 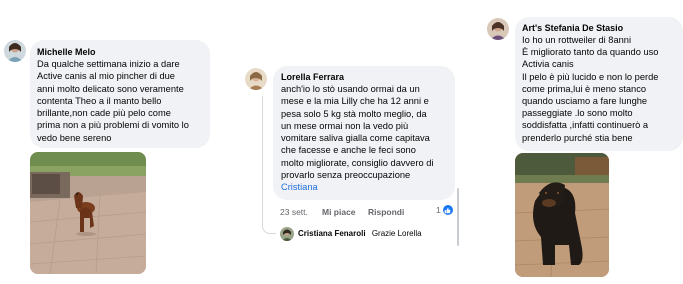 What do you see at coordinates (438, 210) in the screenshot?
I see `reaction-count: 1` at bounding box center [438, 210].